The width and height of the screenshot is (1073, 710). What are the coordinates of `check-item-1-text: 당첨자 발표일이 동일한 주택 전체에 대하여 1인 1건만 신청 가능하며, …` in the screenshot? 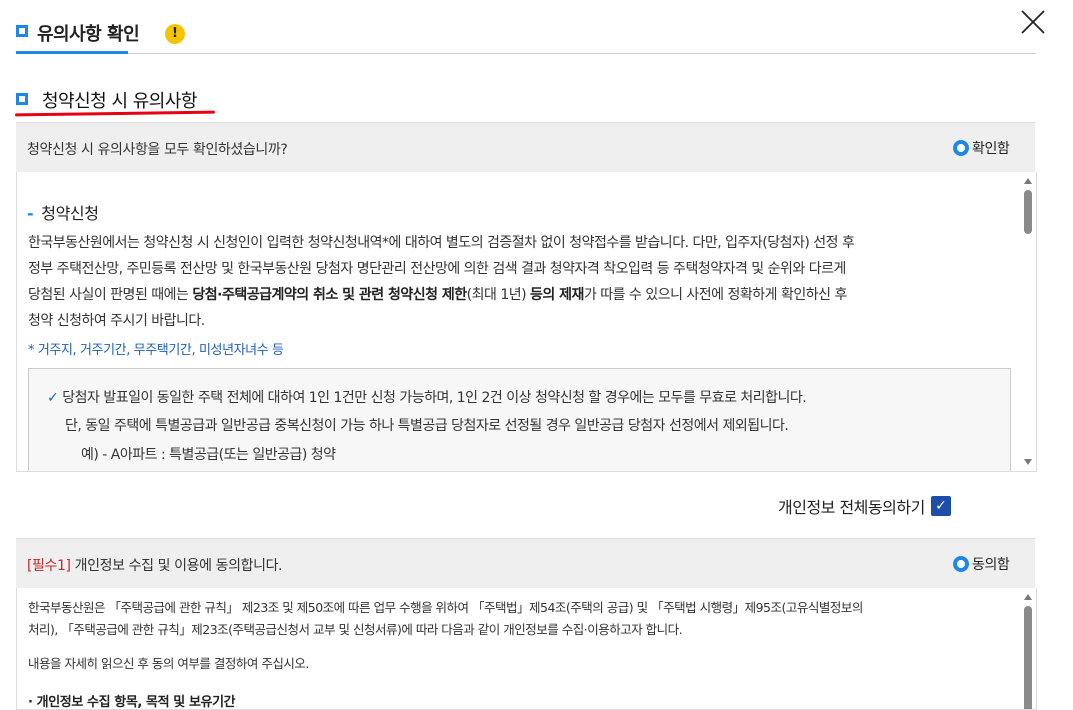 It's located at (434, 398).